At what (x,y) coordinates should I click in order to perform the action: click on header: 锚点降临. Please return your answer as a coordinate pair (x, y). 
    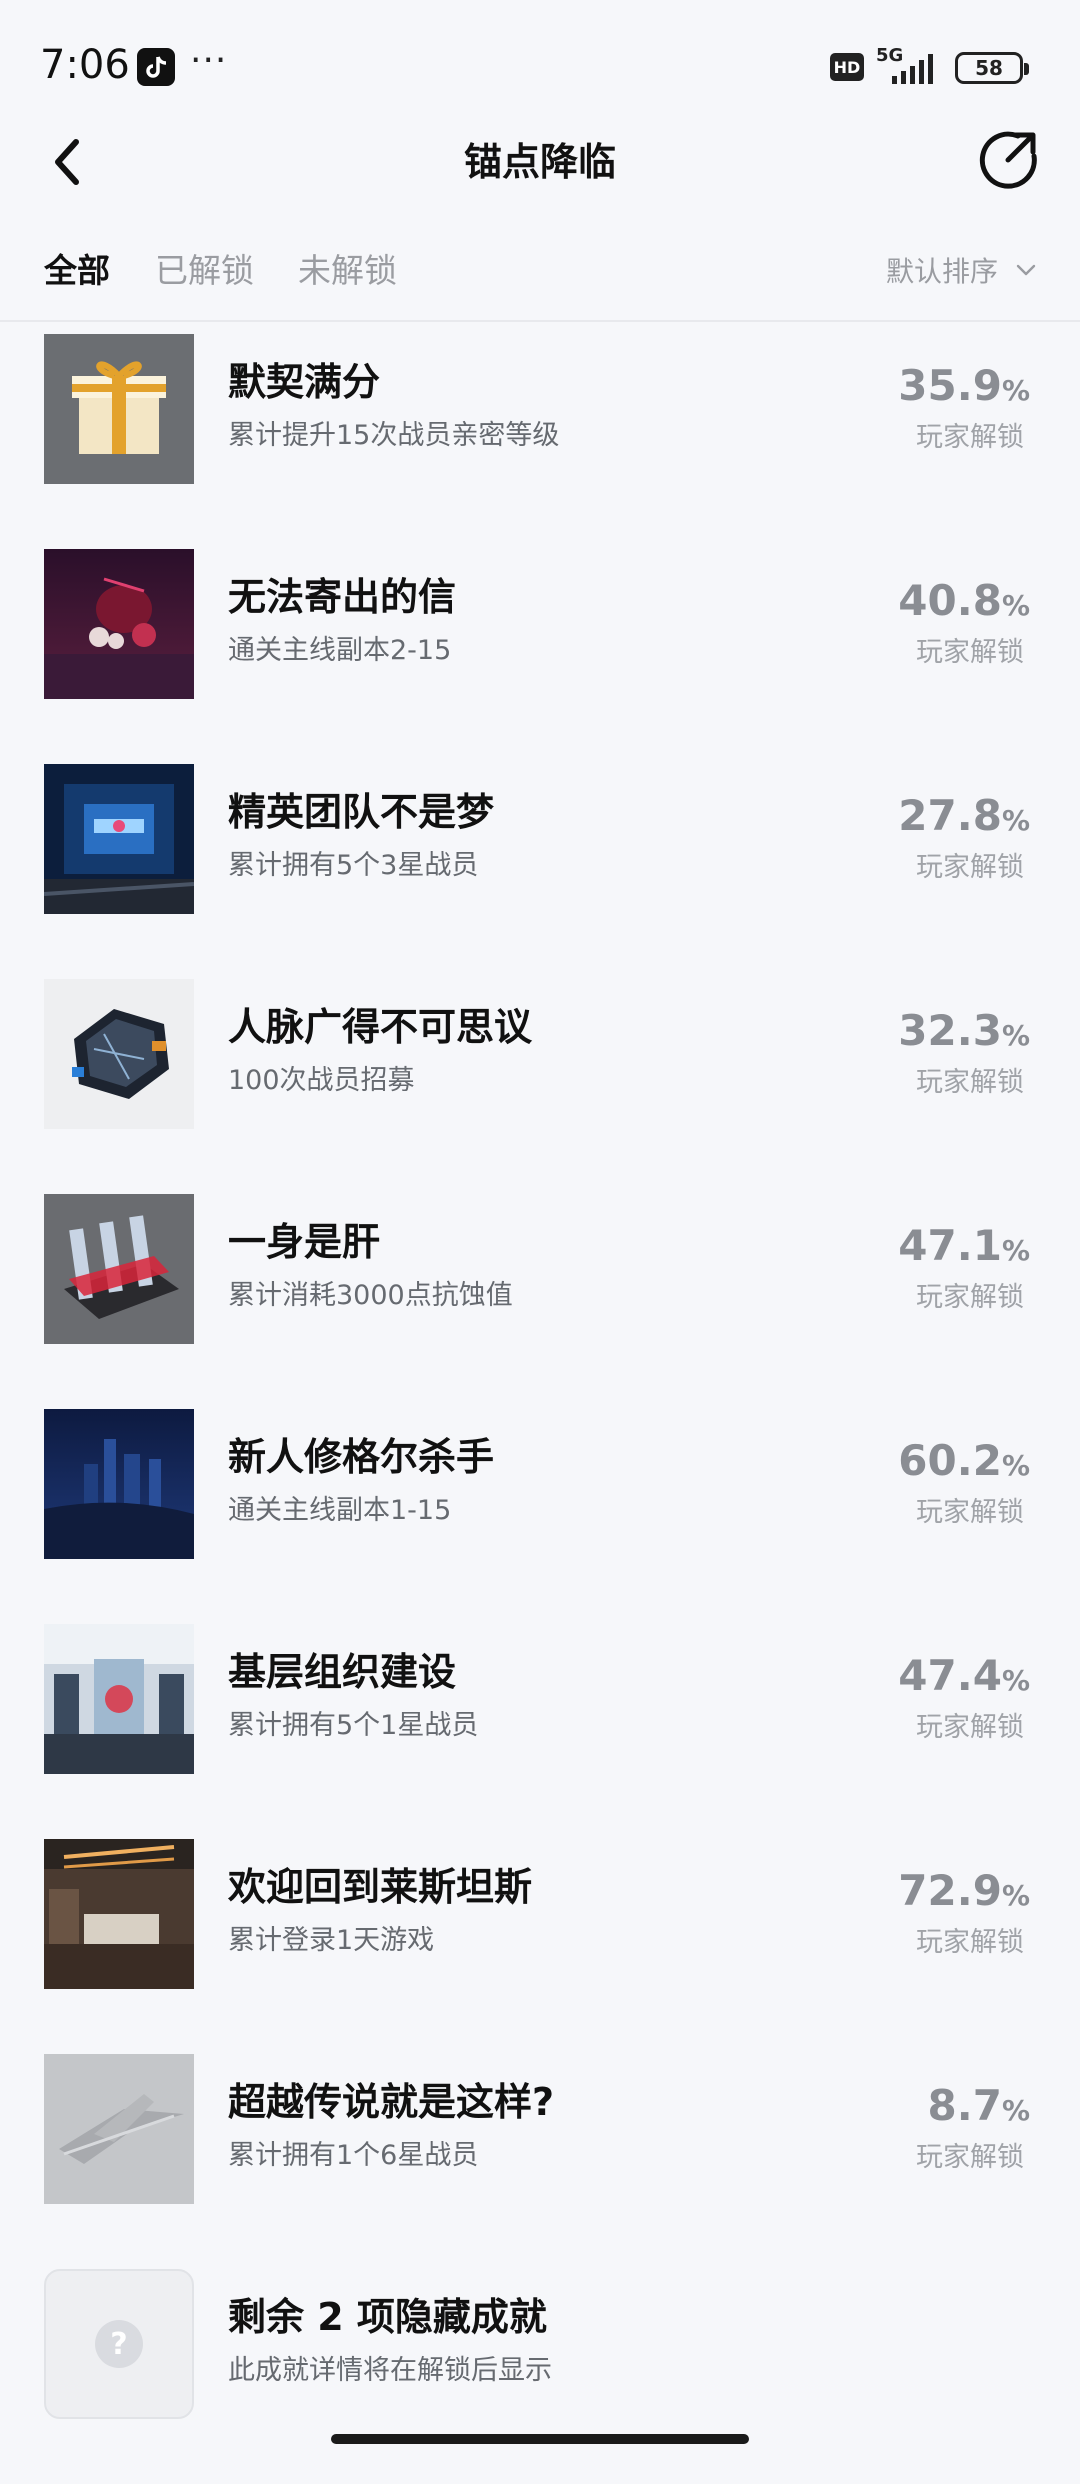
    Looking at the image, I should click on (540, 170).